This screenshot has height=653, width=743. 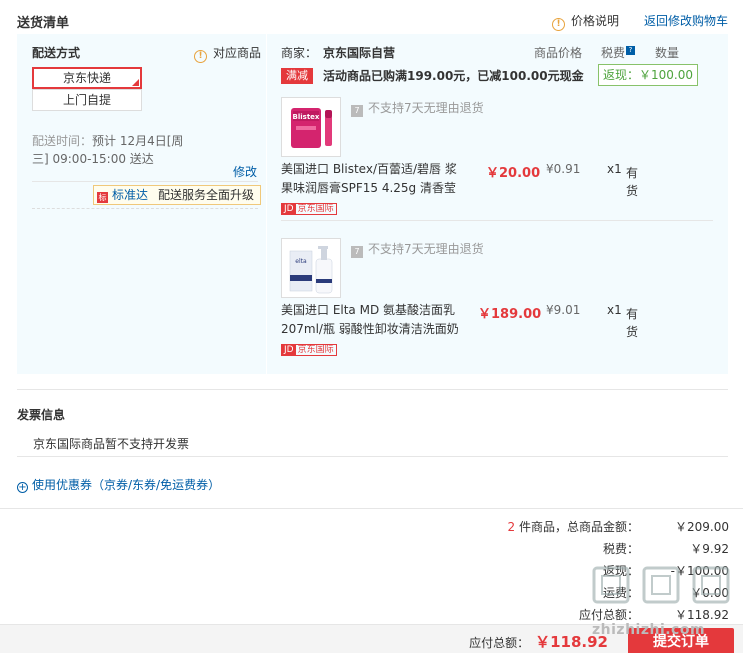 What do you see at coordinates (145, 181) in the screenshot?
I see `divider` at bounding box center [145, 181].